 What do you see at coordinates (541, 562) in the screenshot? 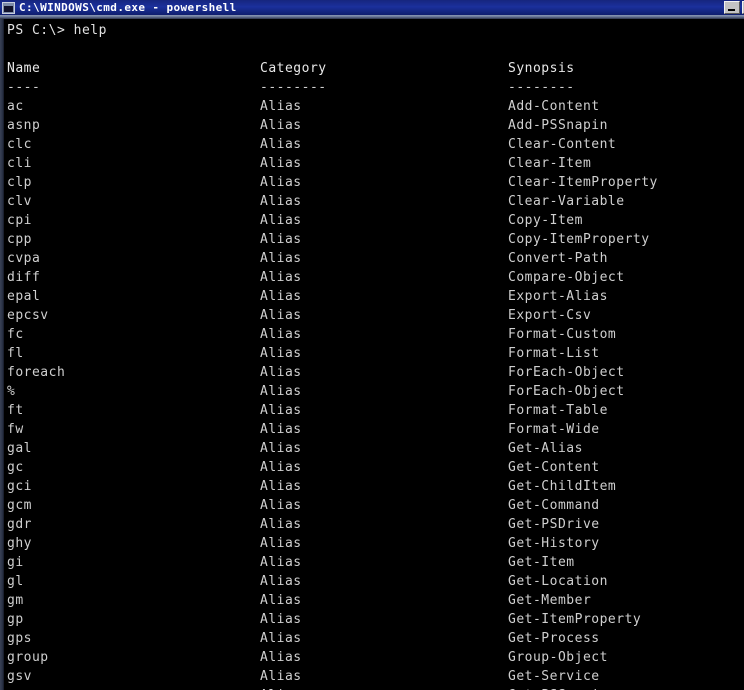
I see `cell-synopsis: Get-Item` at bounding box center [541, 562].